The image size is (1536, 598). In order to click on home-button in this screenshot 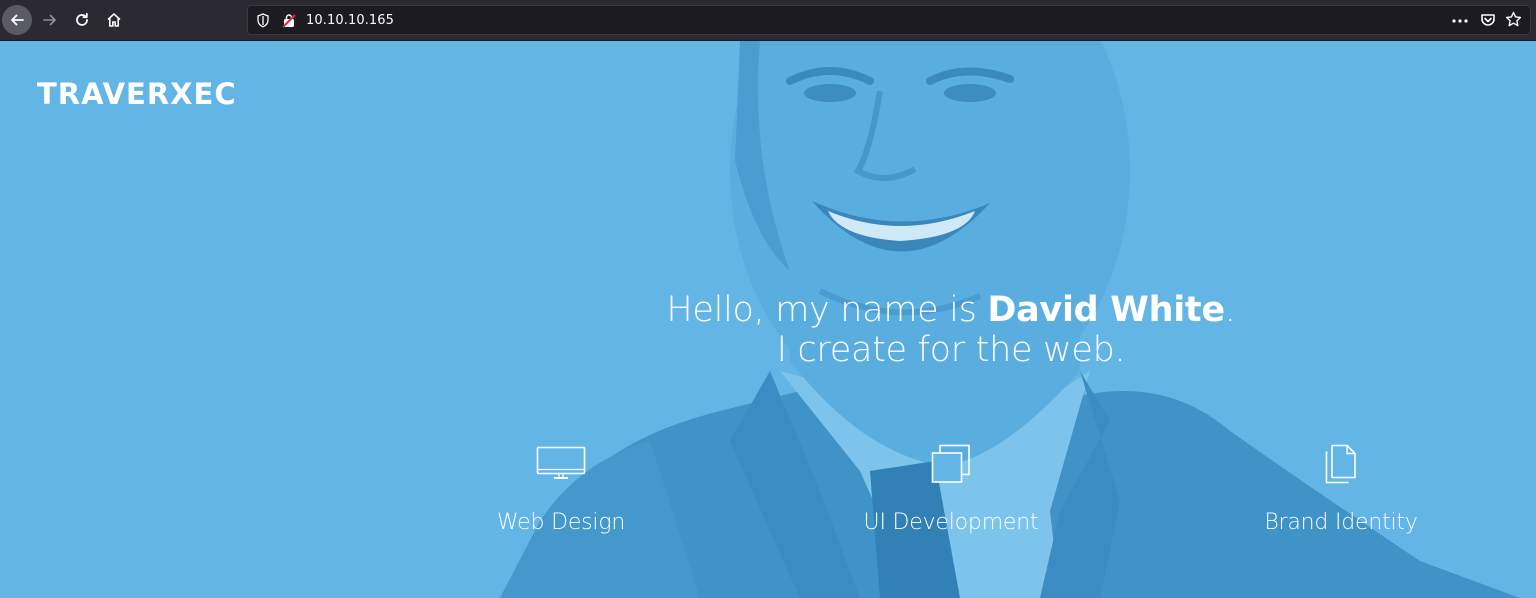, I will do `click(114, 20)`.